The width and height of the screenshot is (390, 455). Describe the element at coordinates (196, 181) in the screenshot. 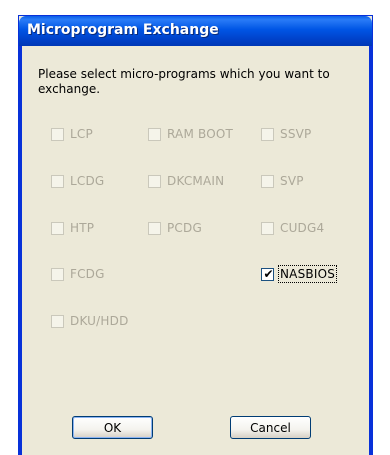

I see `checkbox-label: DKCMAIN` at that location.